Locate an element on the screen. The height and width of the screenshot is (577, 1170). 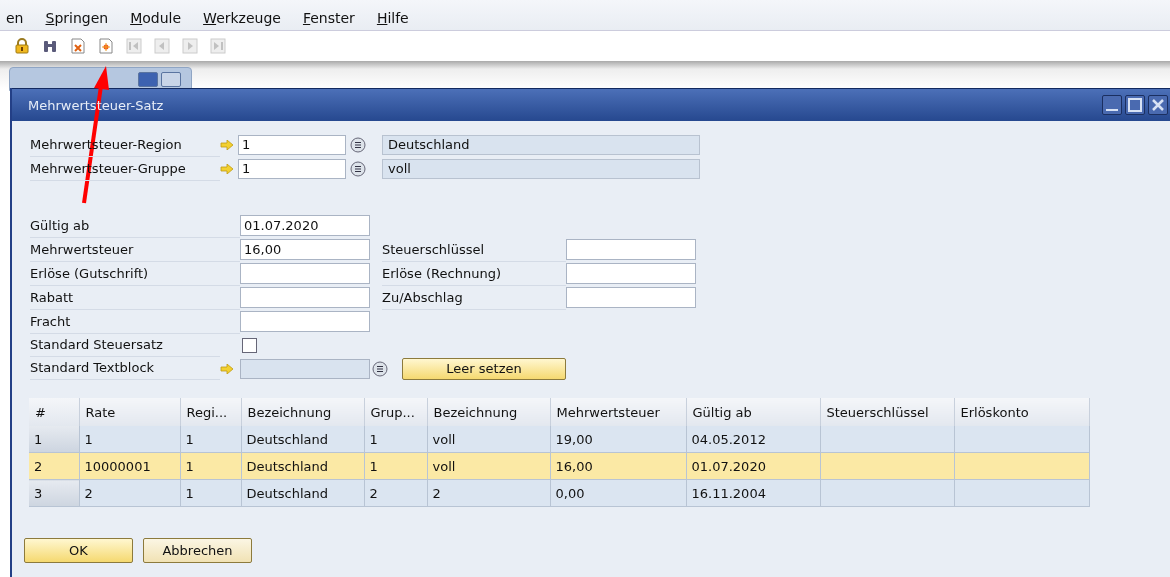
column-header: Gültig ab is located at coordinates (753, 412).